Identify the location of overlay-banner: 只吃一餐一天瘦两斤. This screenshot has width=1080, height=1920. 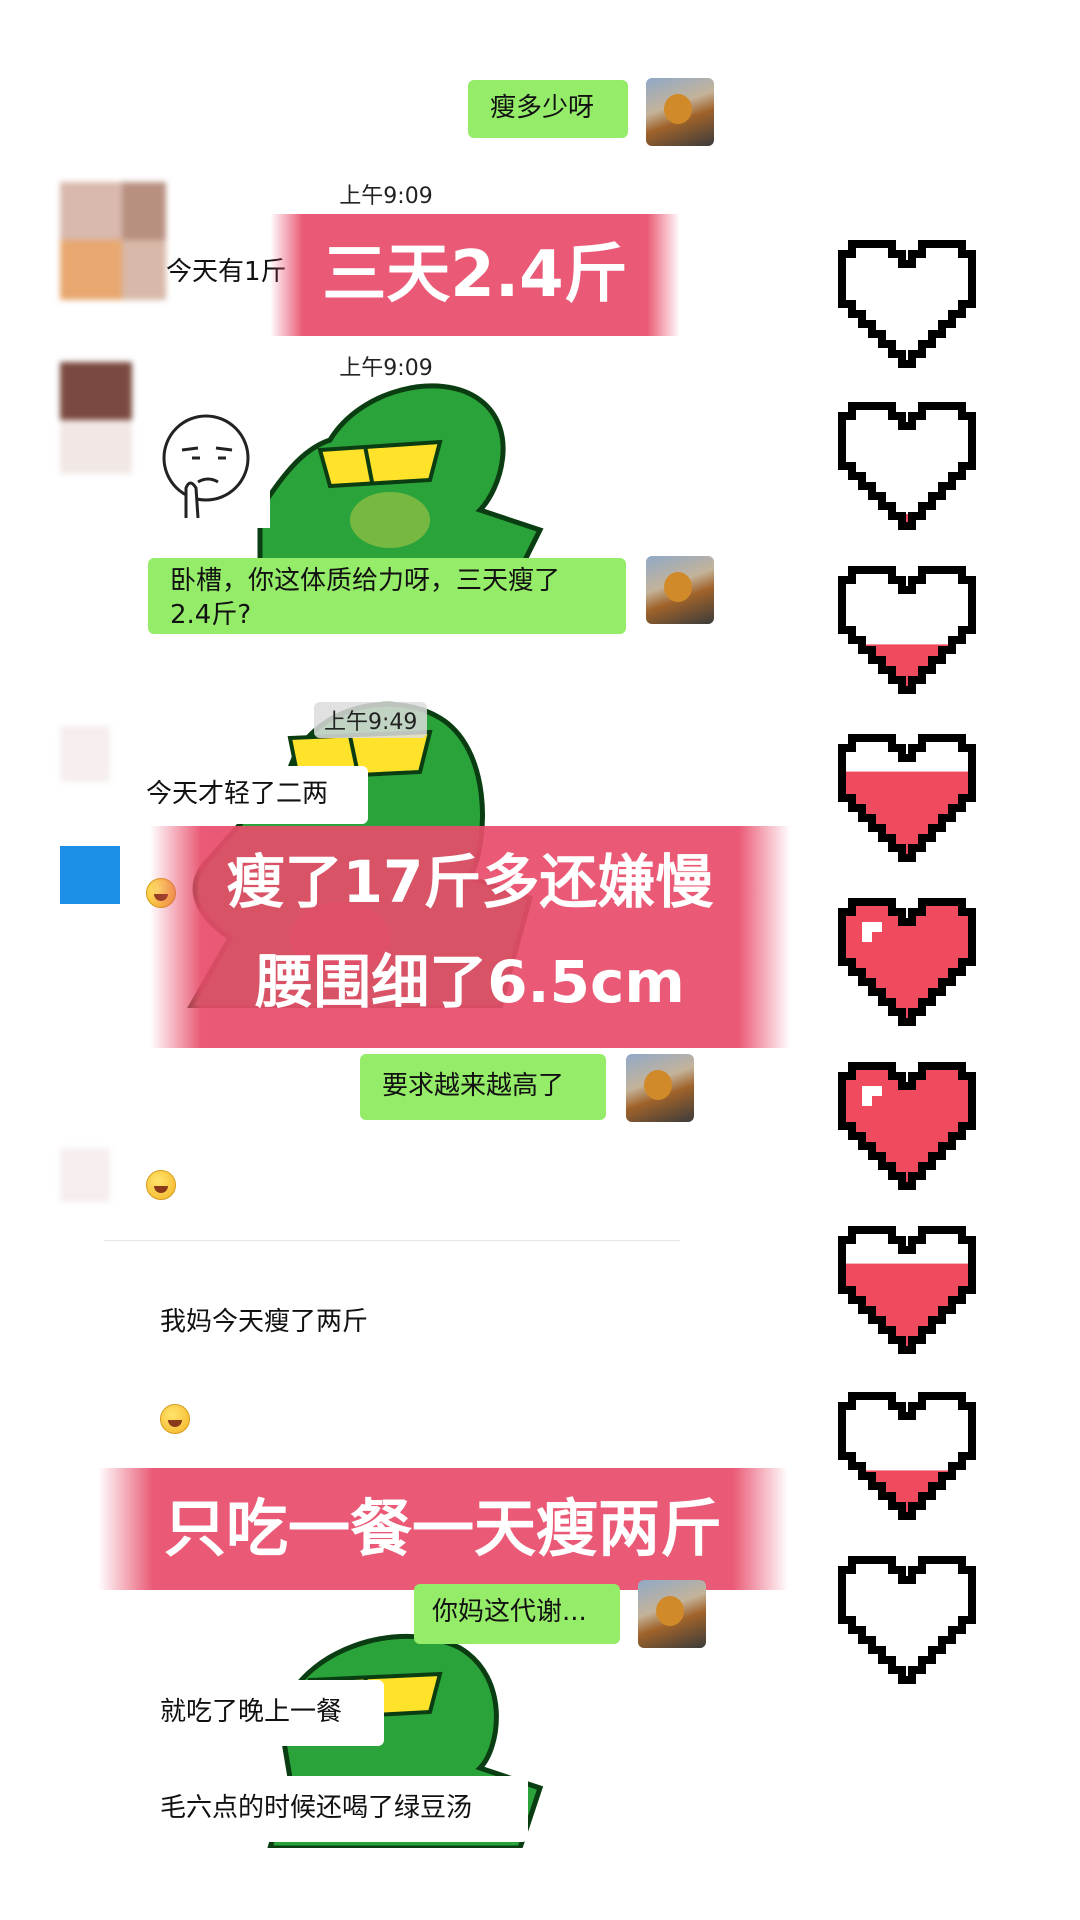
(443, 1529).